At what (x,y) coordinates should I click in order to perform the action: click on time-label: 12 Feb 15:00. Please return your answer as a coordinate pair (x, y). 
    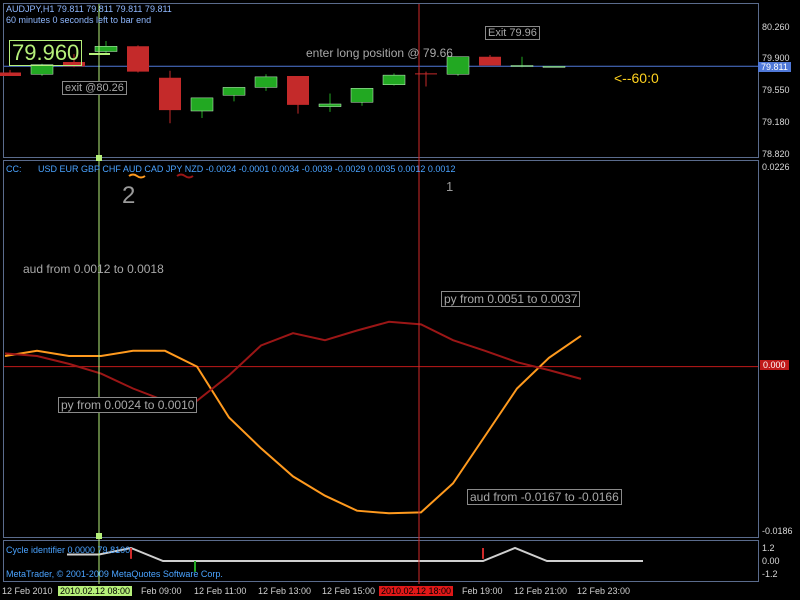
    Looking at the image, I should click on (349, 591).